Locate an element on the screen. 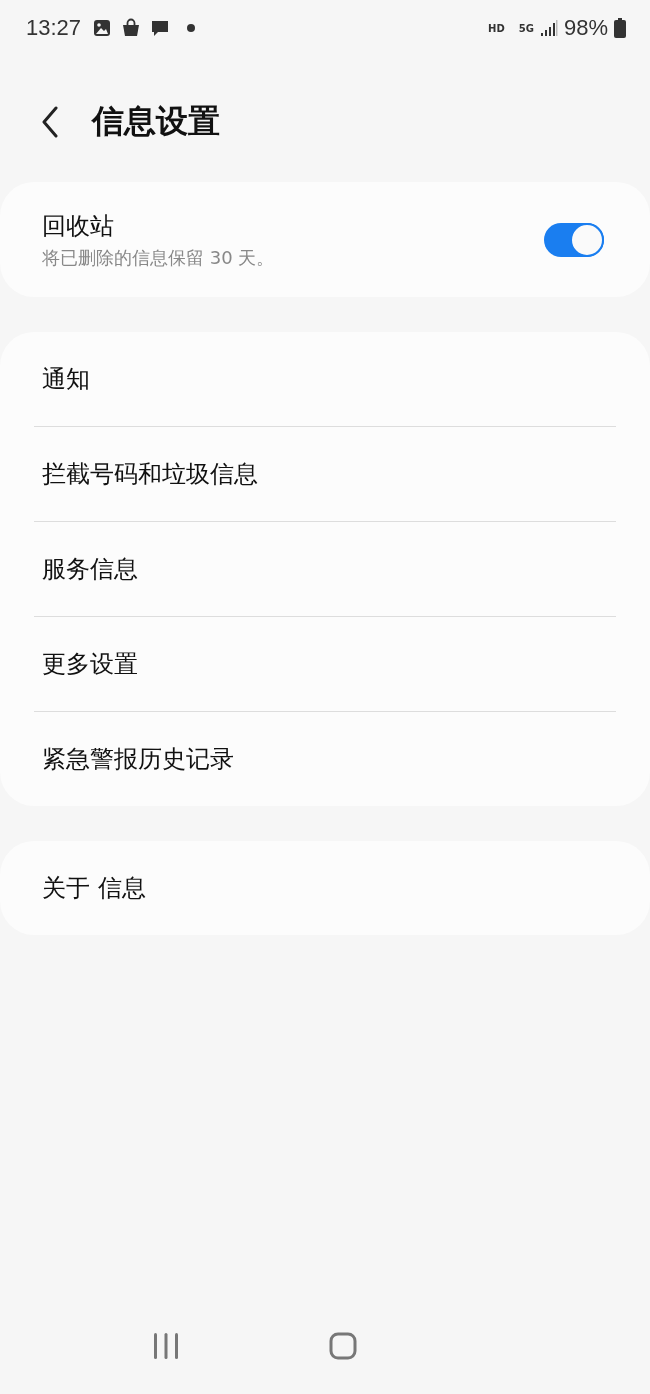  picture-icon is located at coordinates (102, 28).